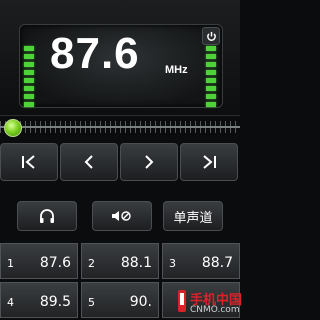 This screenshot has height=320, width=320. I want to click on tuning-slider, so click(120, 127).